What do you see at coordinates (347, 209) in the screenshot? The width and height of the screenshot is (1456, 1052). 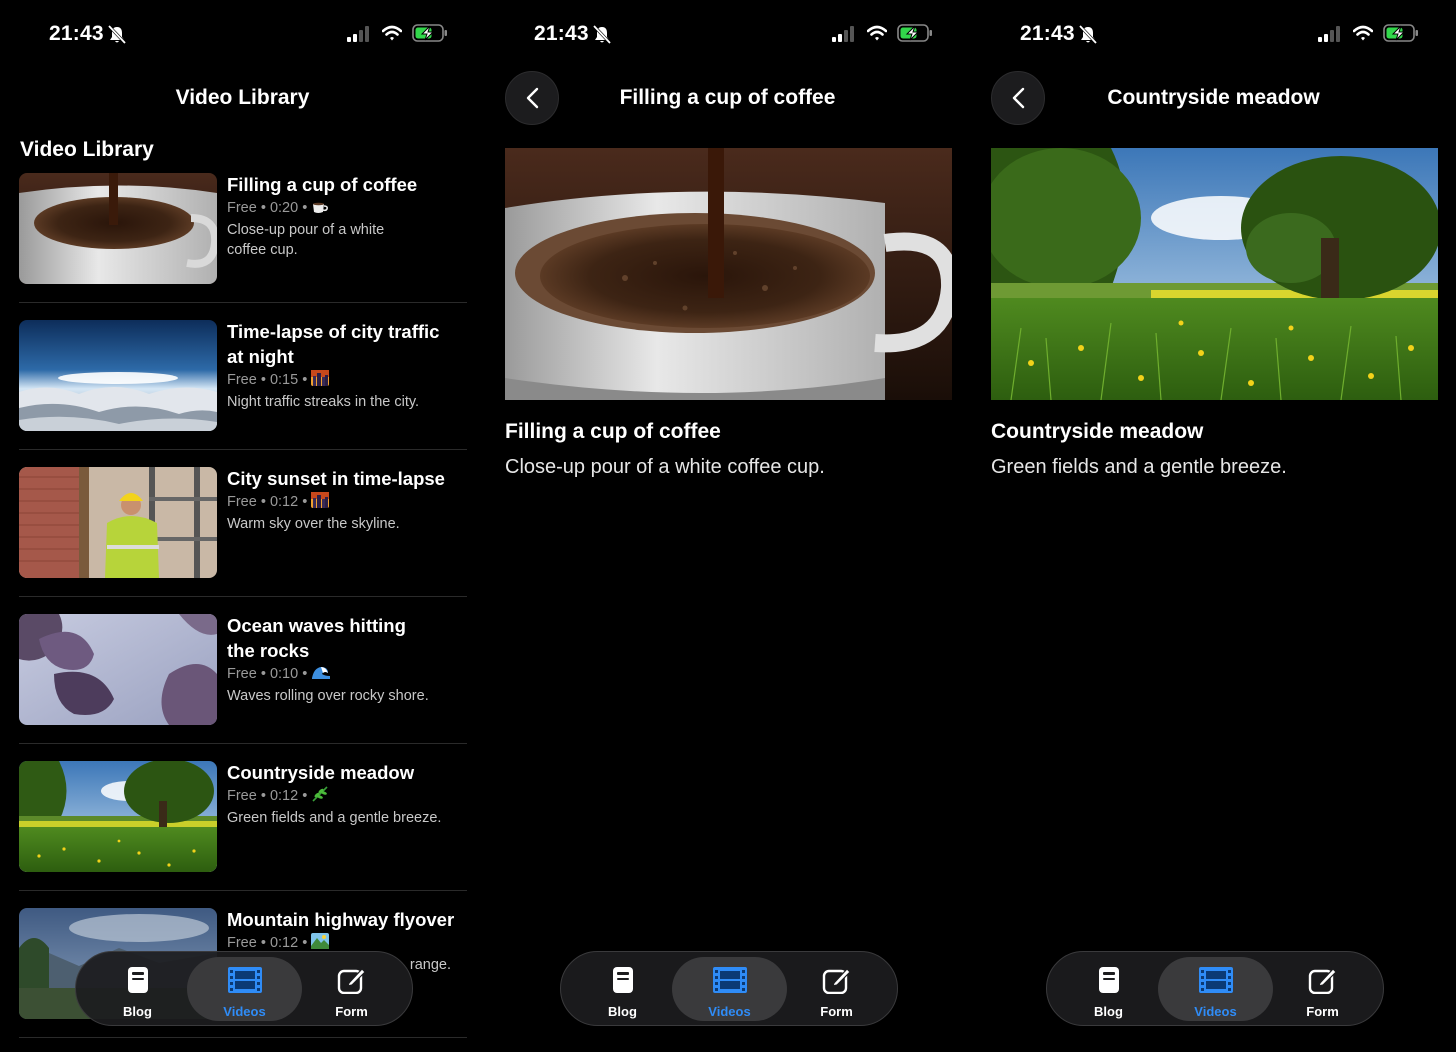 I see `video-meta: Free • 0:20 •` at bounding box center [347, 209].